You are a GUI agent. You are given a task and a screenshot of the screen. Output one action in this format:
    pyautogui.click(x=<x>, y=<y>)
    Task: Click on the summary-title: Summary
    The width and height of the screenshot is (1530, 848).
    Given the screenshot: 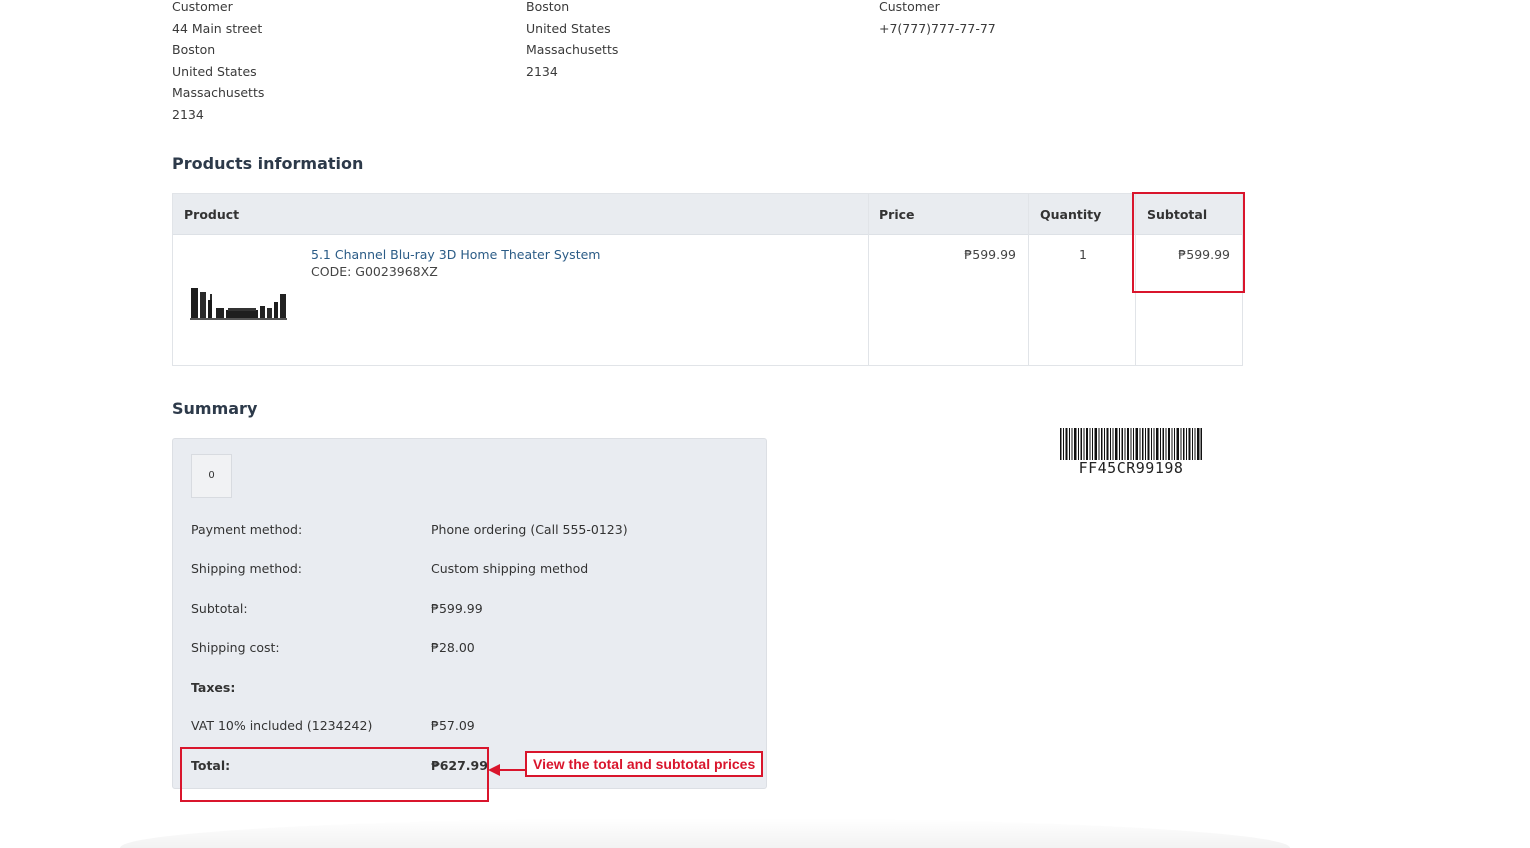 What is the action you would take?
    pyautogui.click(x=215, y=408)
    